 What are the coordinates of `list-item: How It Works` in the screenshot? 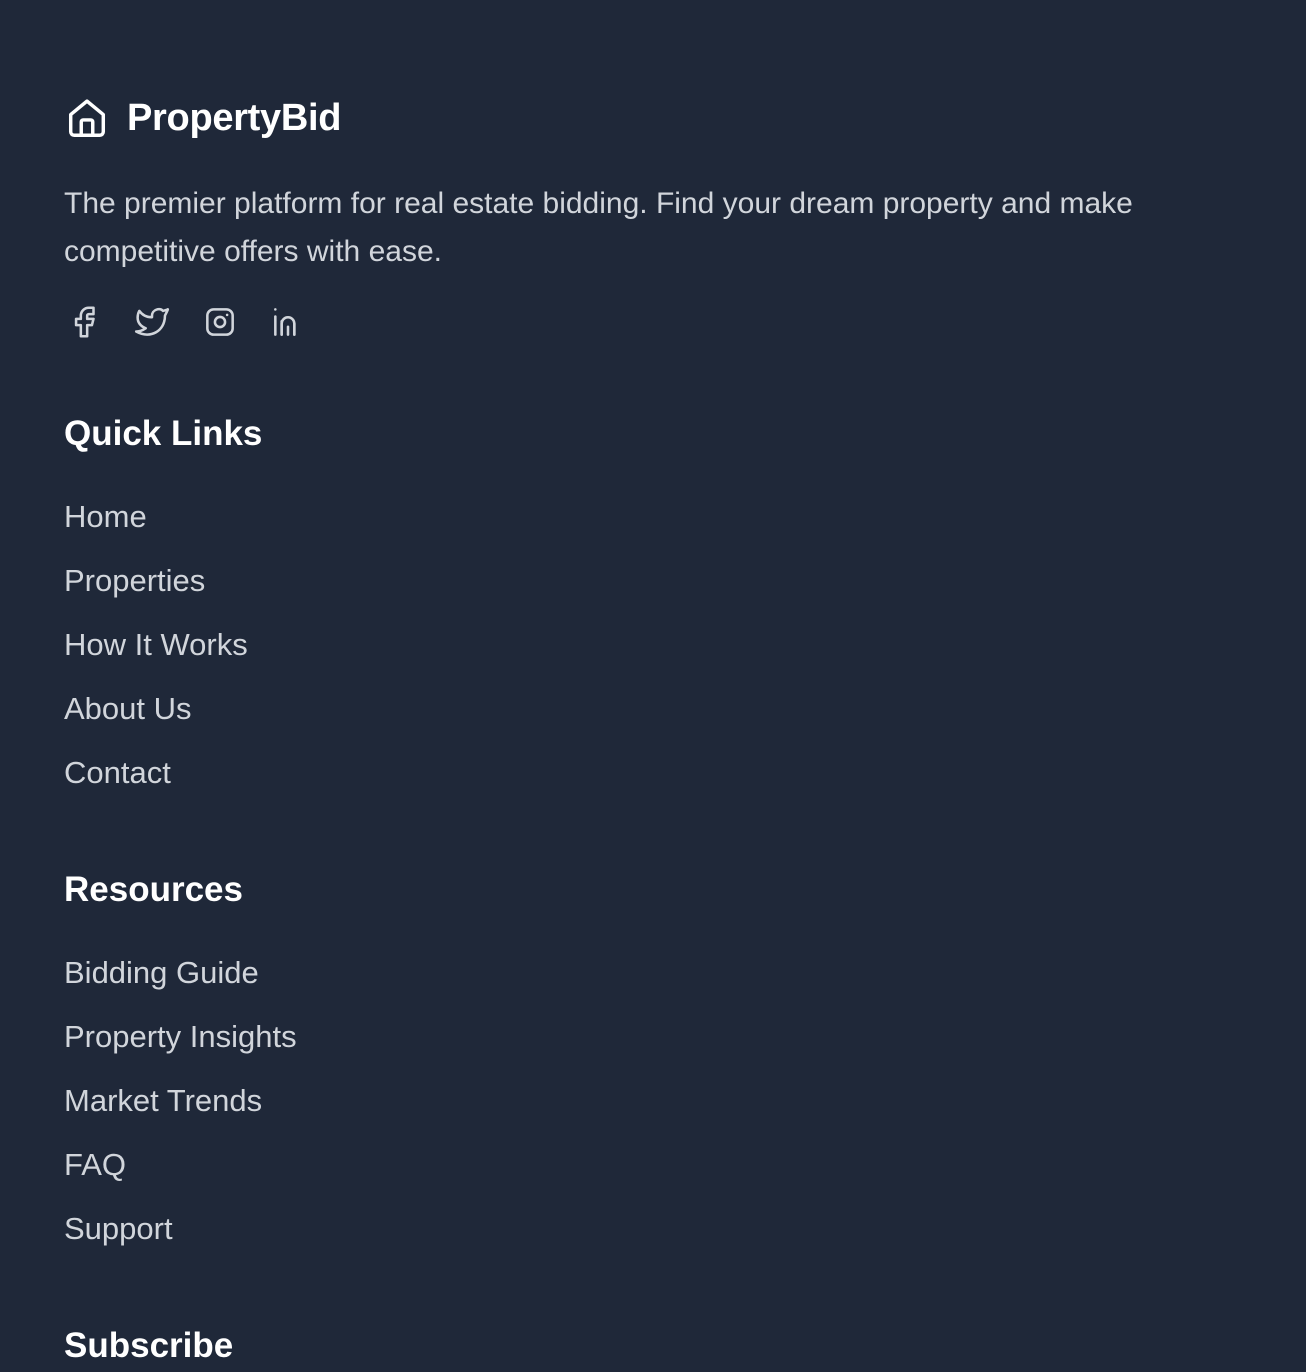 It's located at (156, 658).